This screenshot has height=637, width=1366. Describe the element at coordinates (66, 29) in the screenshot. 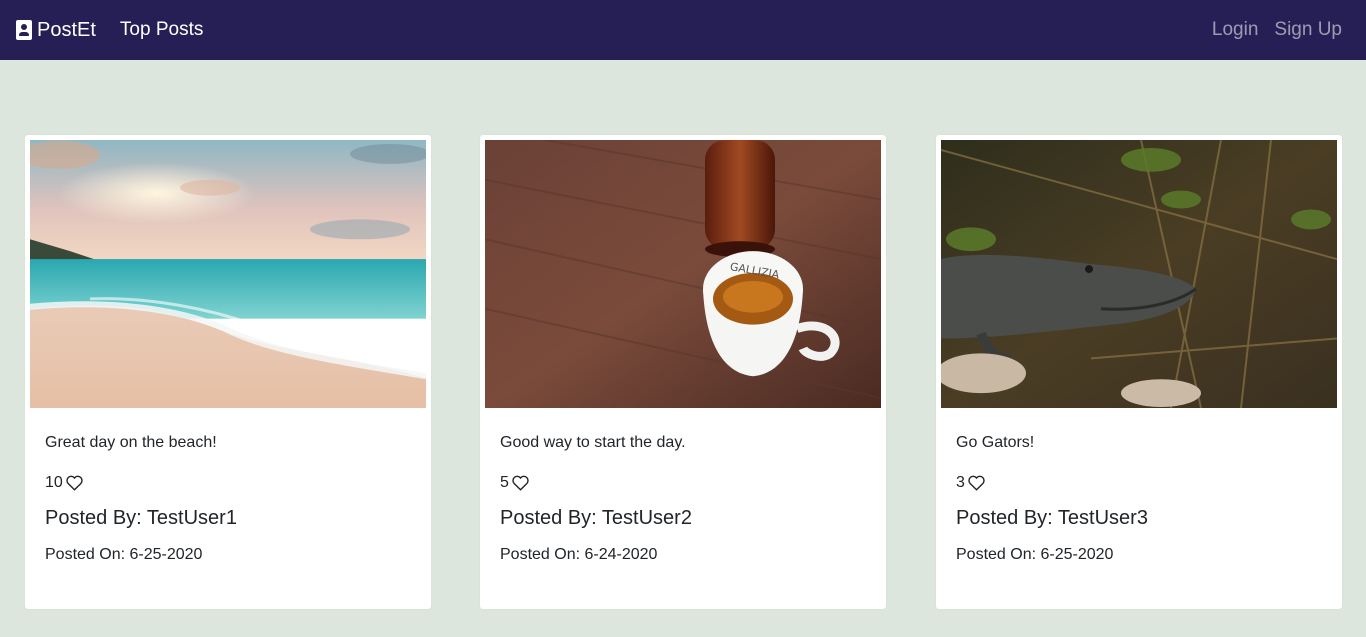

I see `brand-label: PostEt` at that location.